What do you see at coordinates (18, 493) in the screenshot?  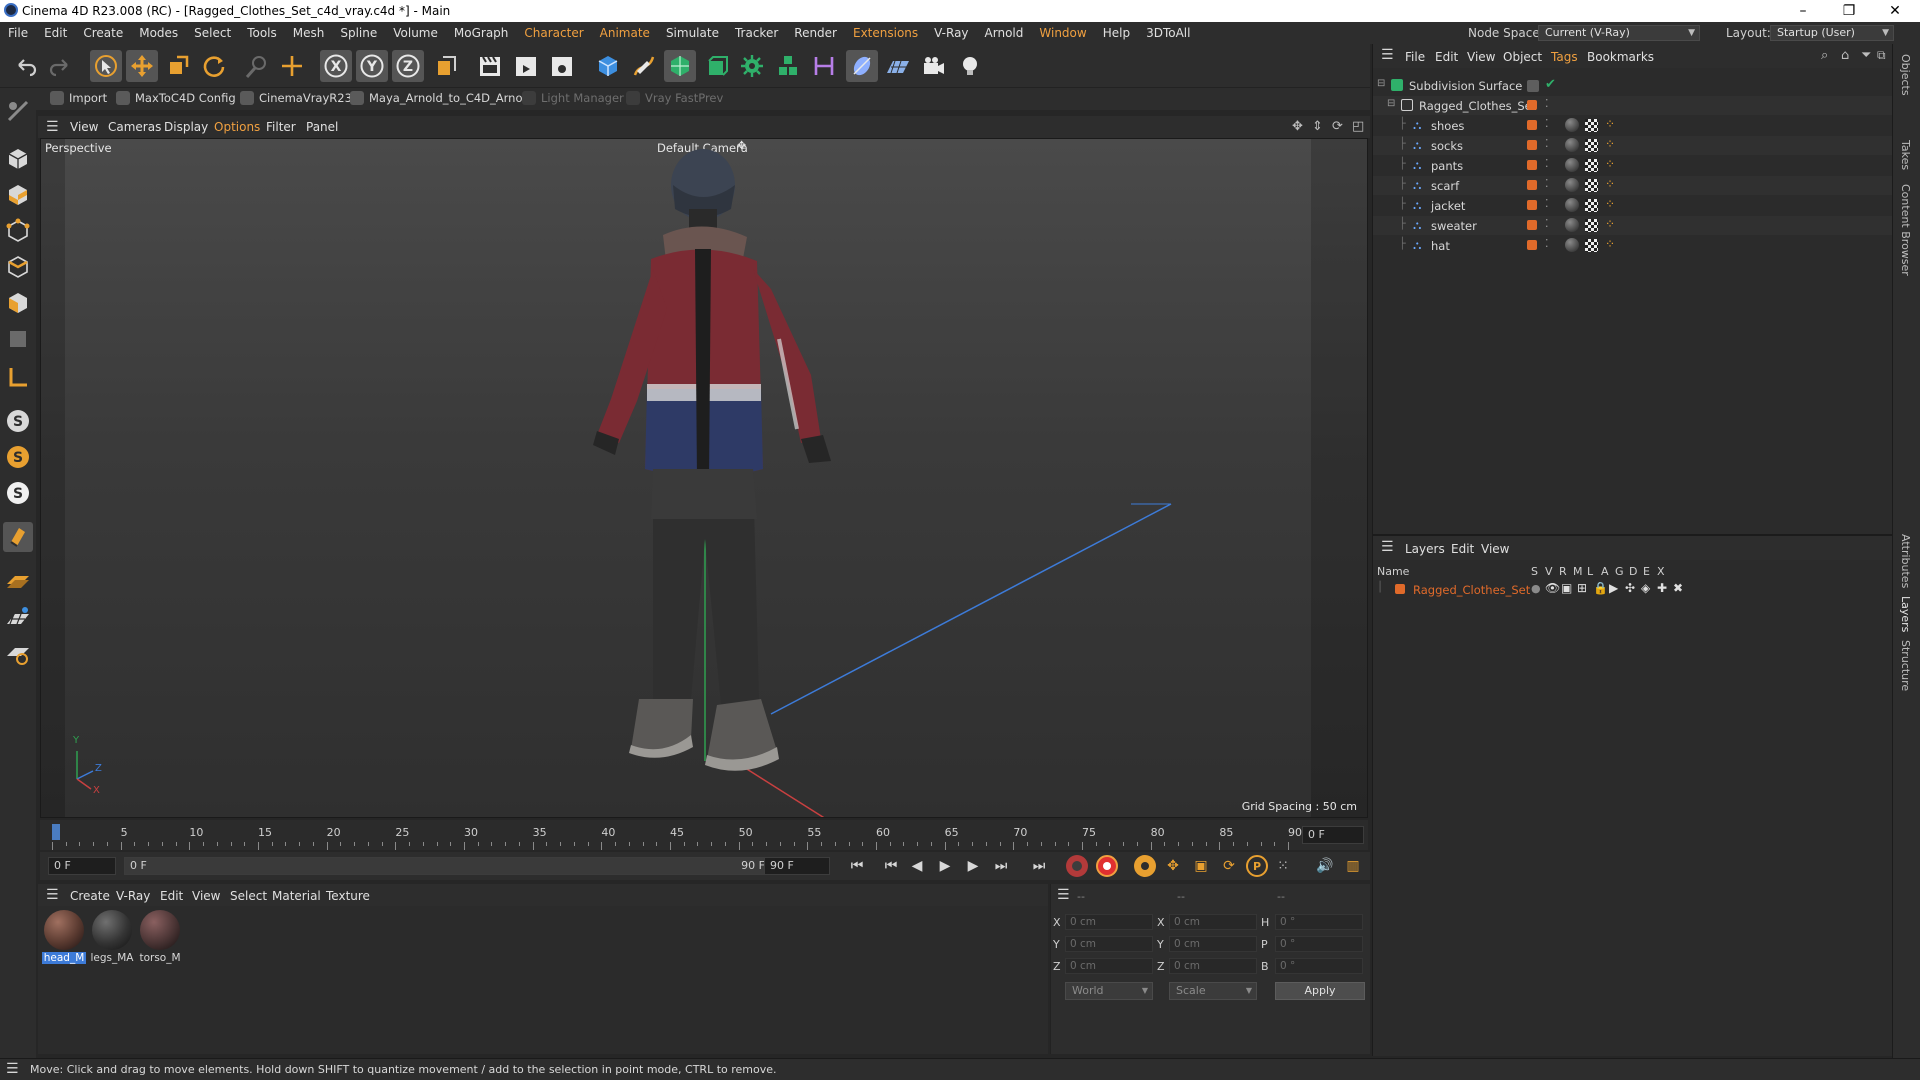 I see `quantize-button: S` at bounding box center [18, 493].